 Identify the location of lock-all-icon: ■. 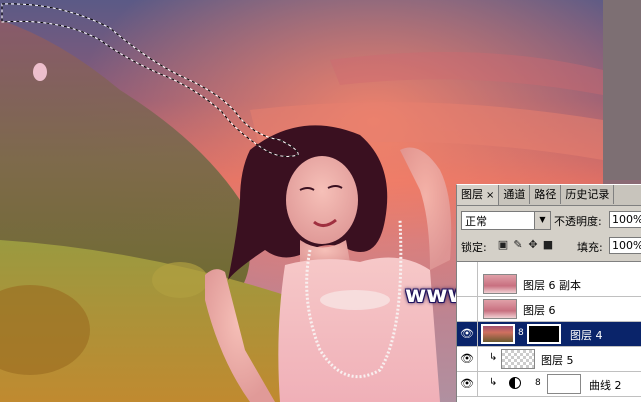
(548, 245).